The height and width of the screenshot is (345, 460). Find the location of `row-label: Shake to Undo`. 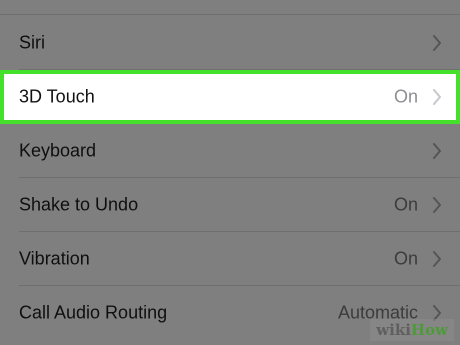

row-label: Shake to Undo is located at coordinates (79, 204).